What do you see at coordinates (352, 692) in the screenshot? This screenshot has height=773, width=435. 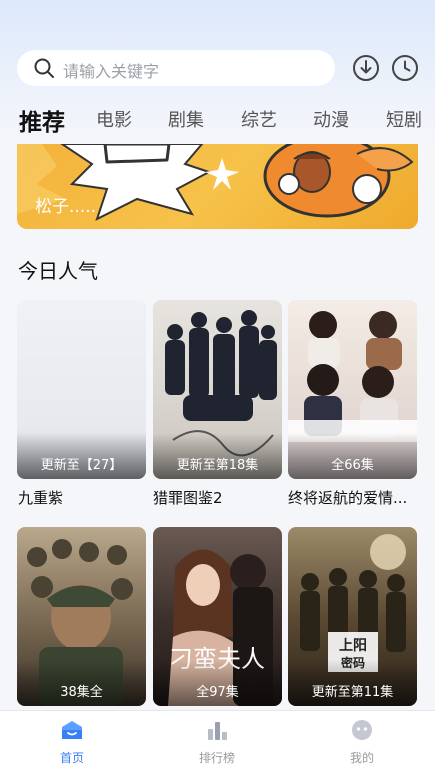 I see `episode-badge: 更新至第11集` at bounding box center [352, 692].